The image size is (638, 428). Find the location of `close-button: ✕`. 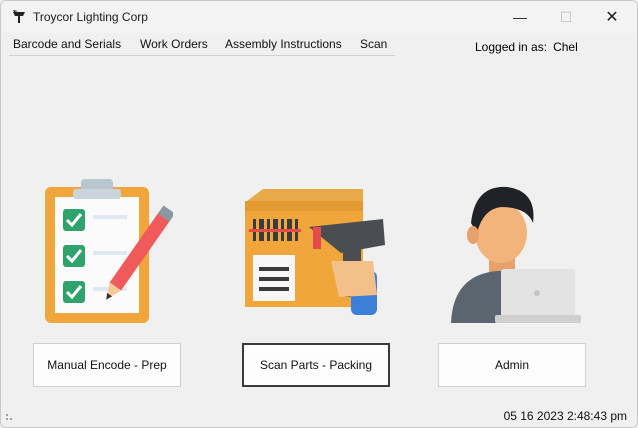

close-button: ✕ is located at coordinates (612, 17).